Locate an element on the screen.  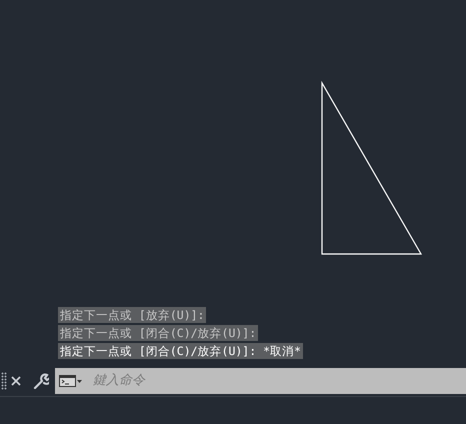
terminal-icon is located at coordinates (71, 381).